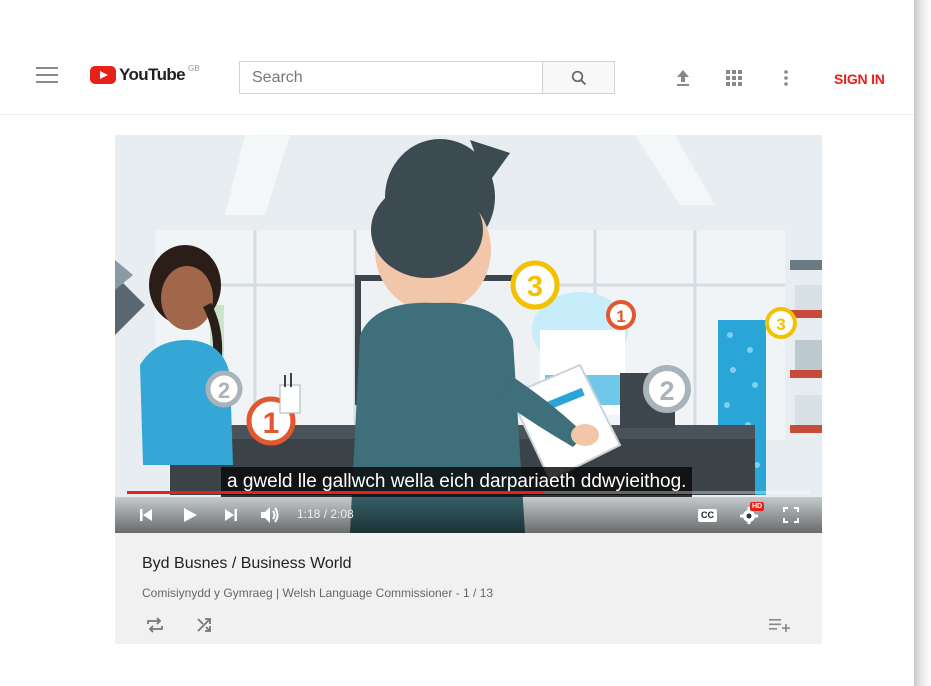 The width and height of the screenshot is (931, 686). Describe the element at coordinates (757, 506) in the screenshot. I see `hd-badge: HD` at that location.